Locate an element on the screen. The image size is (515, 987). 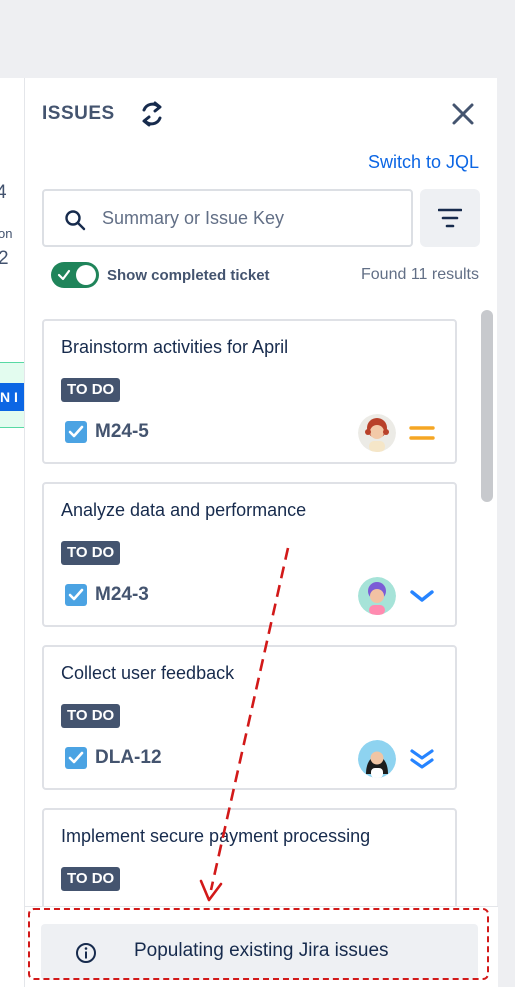
info-icon is located at coordinates (86, 953).